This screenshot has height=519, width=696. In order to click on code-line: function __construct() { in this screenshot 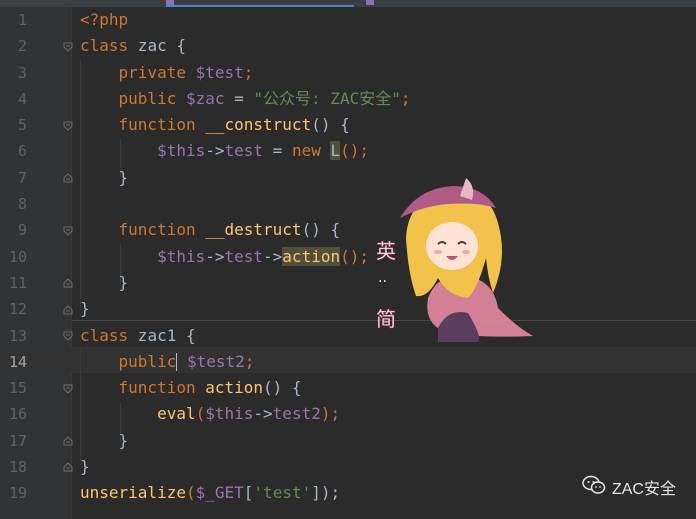, I will do `click(245, 125)`.